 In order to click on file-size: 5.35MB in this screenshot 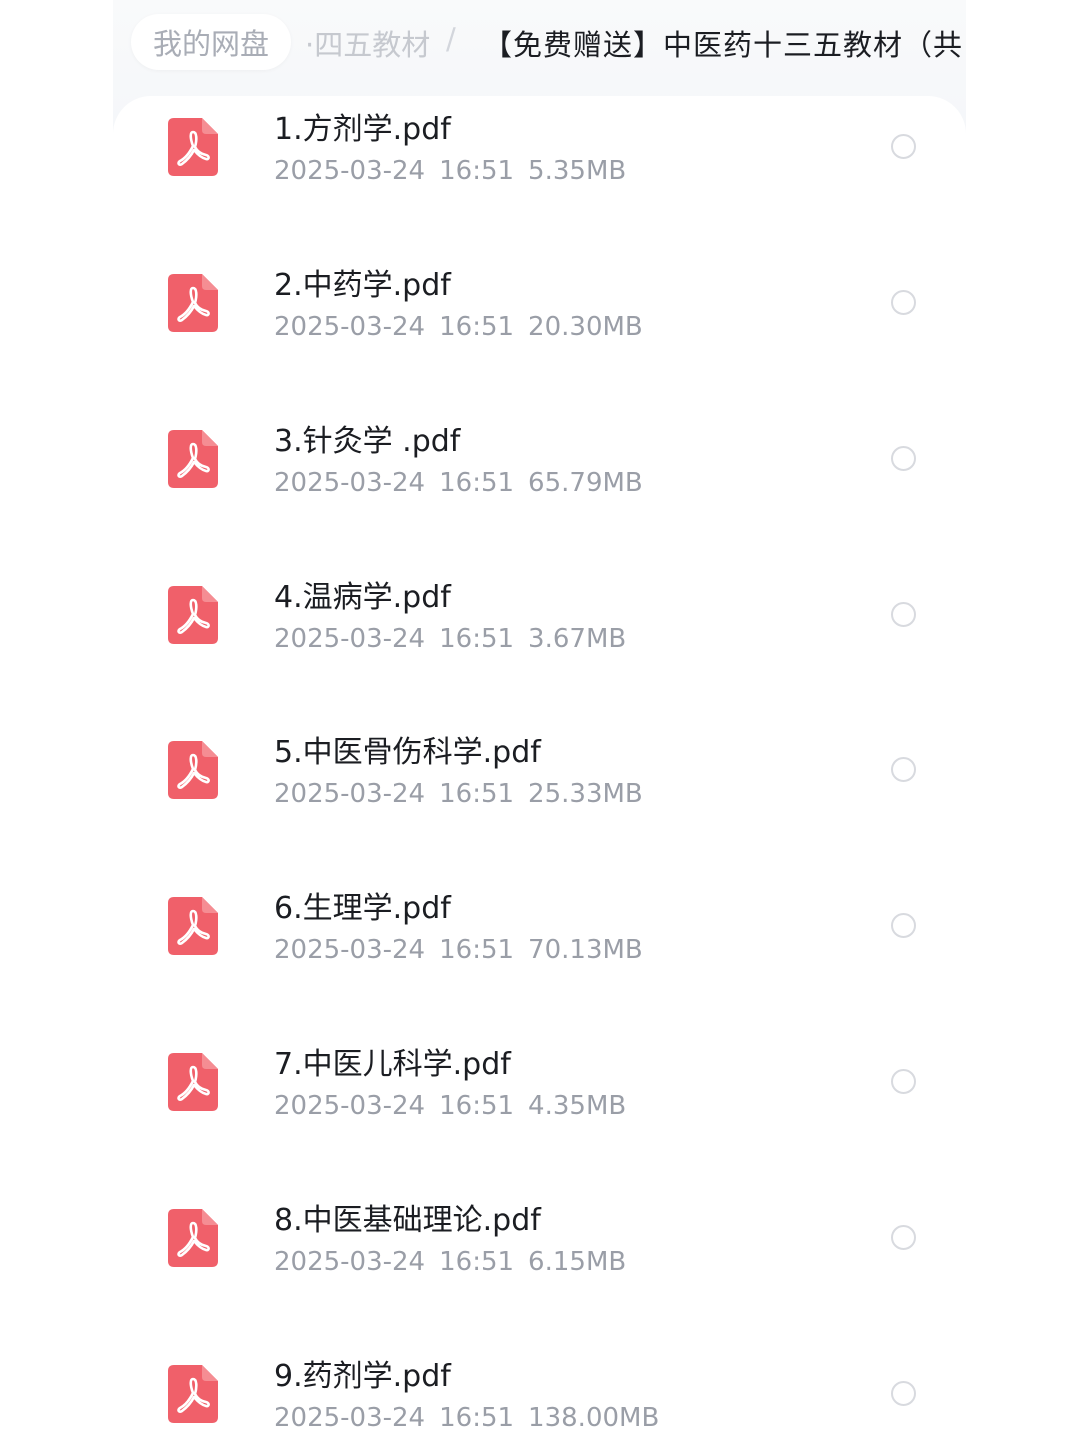, I will do `click(577, 171)`.